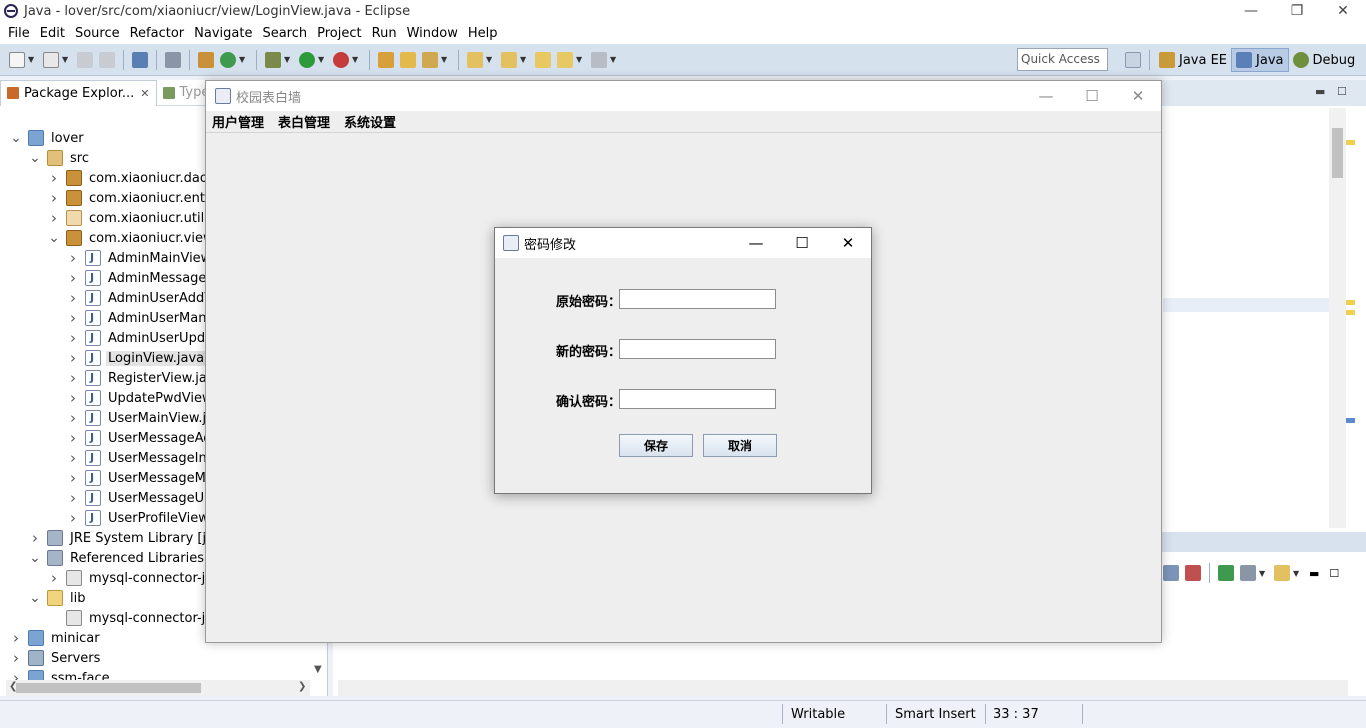  What do you see at coordinates (142, 298) in the screenshot?
I see `tree-item: › AdminUserAddVi` at bounding box center [142, 298].